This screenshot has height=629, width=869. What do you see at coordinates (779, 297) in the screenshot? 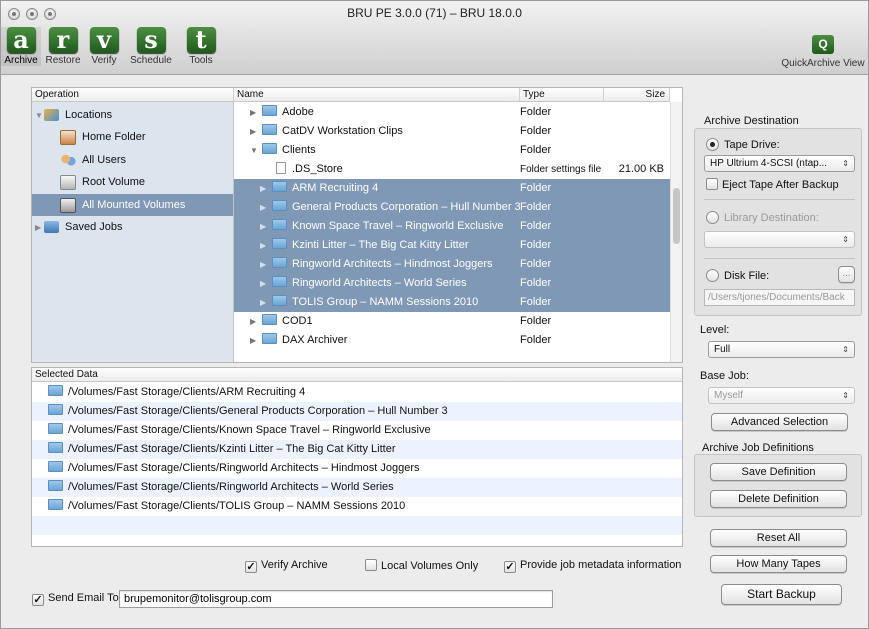
I see `disk-file-path-field: /Users/tjones/Documents/Back` at bounding box center [779, 297].